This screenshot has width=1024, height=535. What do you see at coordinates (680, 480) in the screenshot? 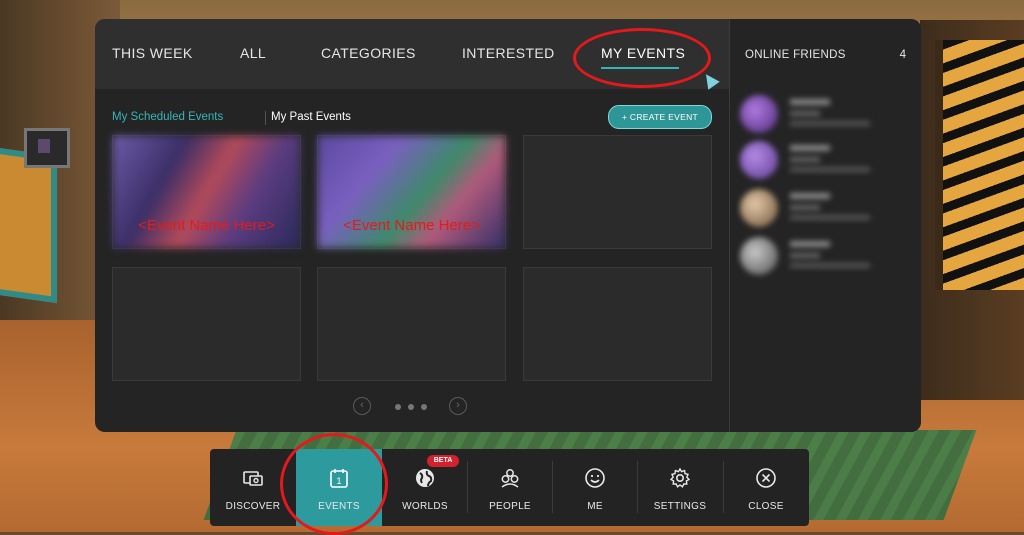
I see `gear-icon` at bounding box center [680, 480].